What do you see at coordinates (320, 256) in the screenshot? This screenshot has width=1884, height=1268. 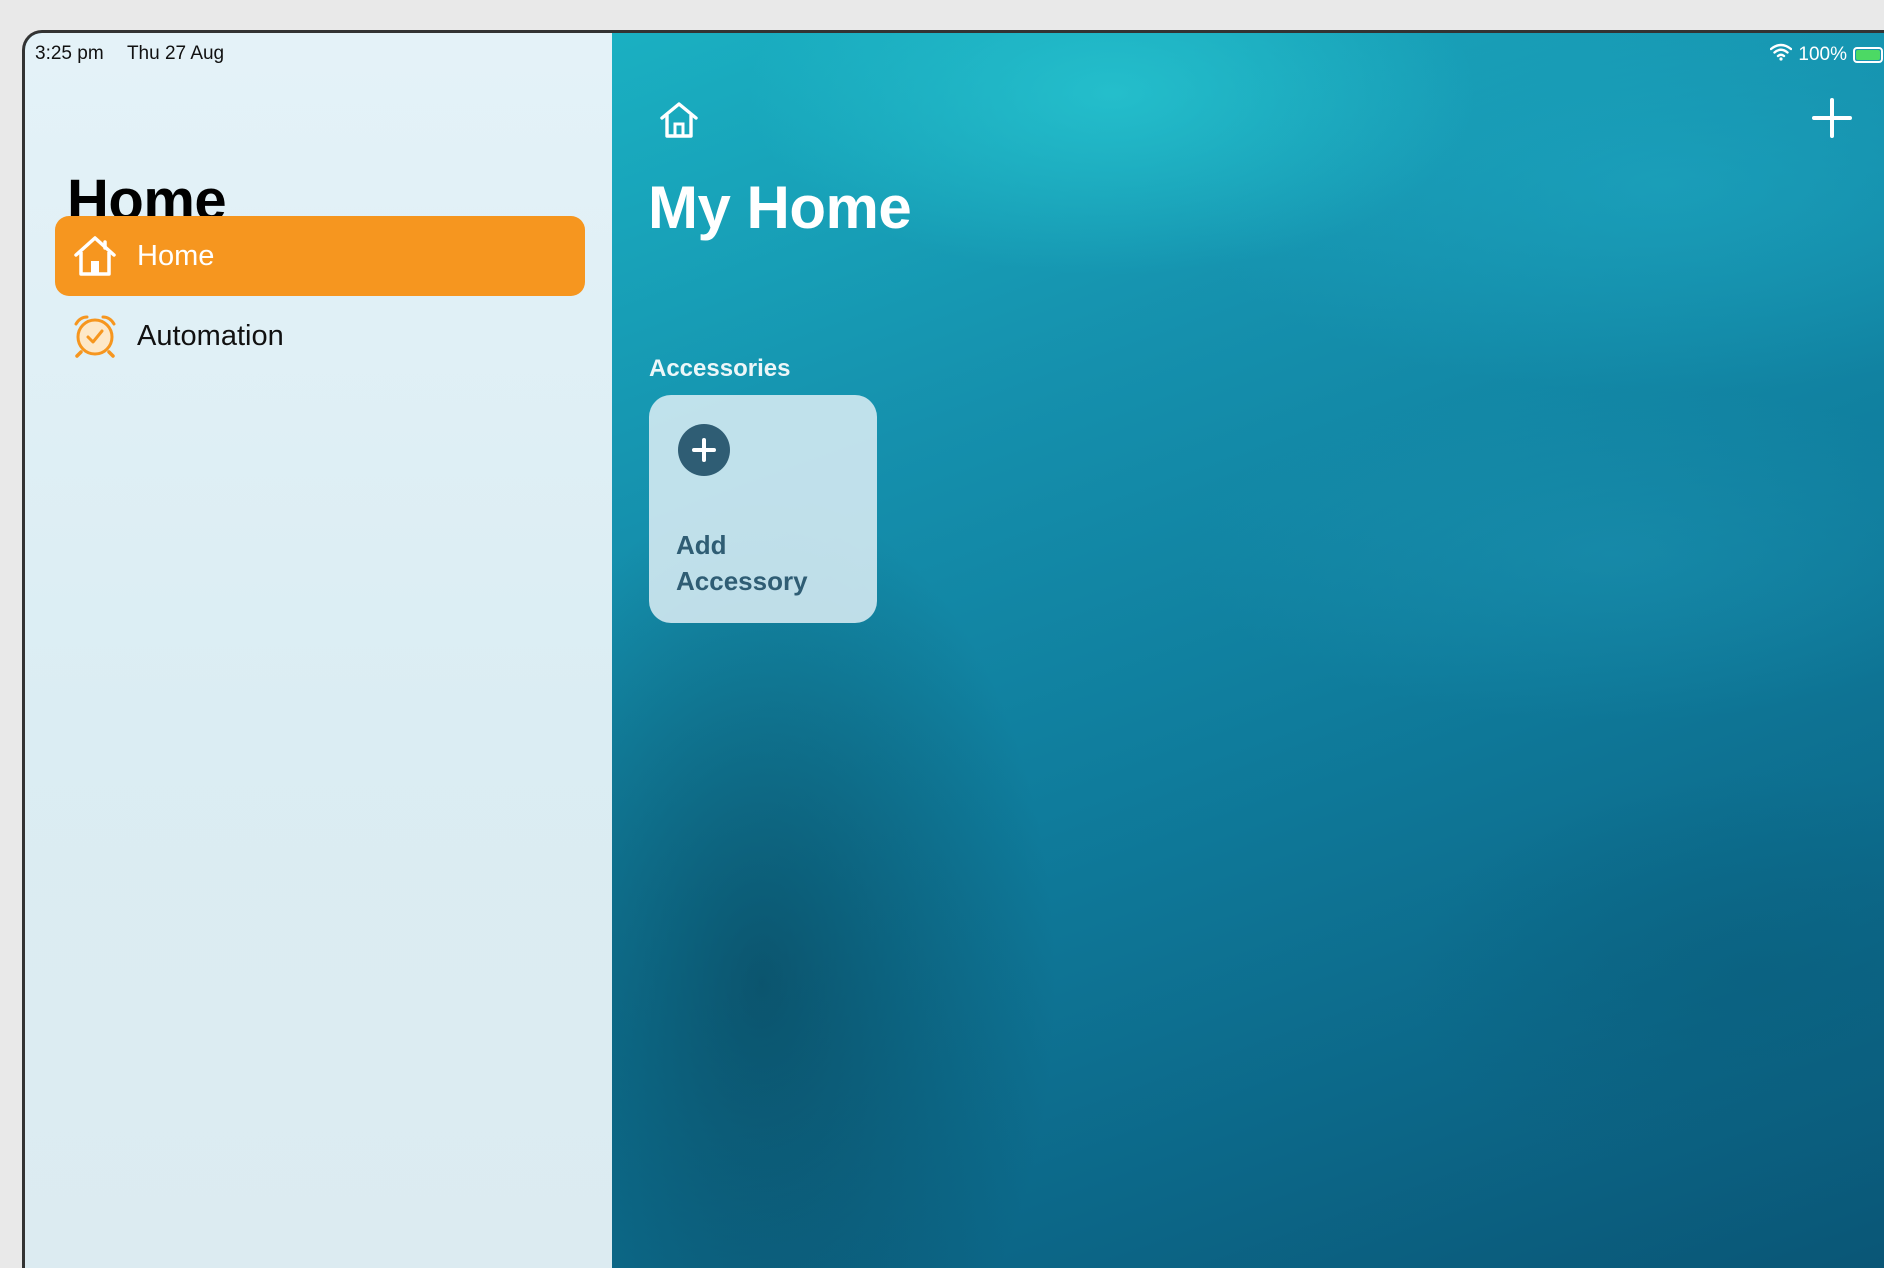 I see `sidebar-item-home: Home` at bounding box center [320, 256].